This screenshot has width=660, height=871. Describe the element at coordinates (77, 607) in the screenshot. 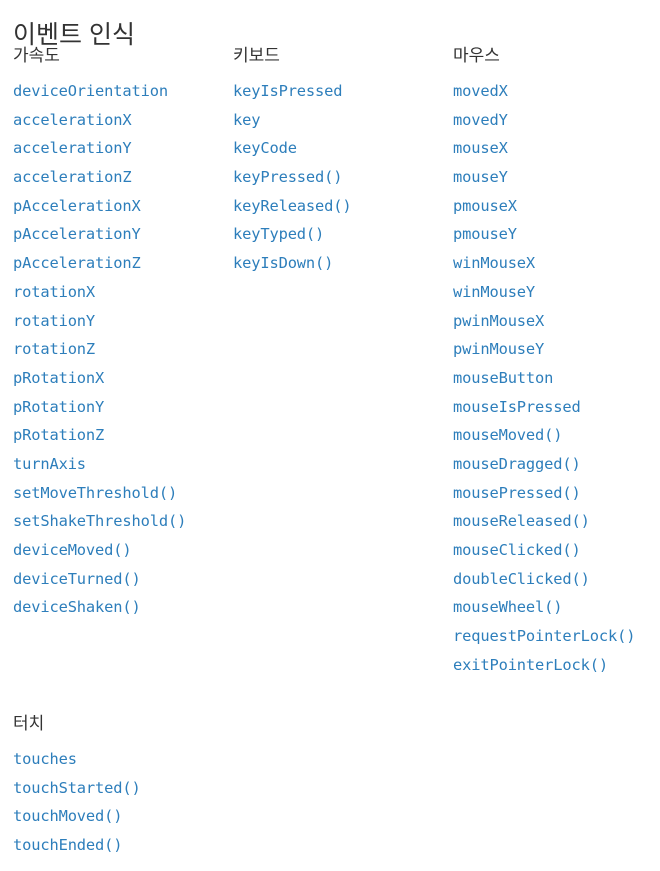

I see `api-link-device-shaken: deviceShaken()` at that location.